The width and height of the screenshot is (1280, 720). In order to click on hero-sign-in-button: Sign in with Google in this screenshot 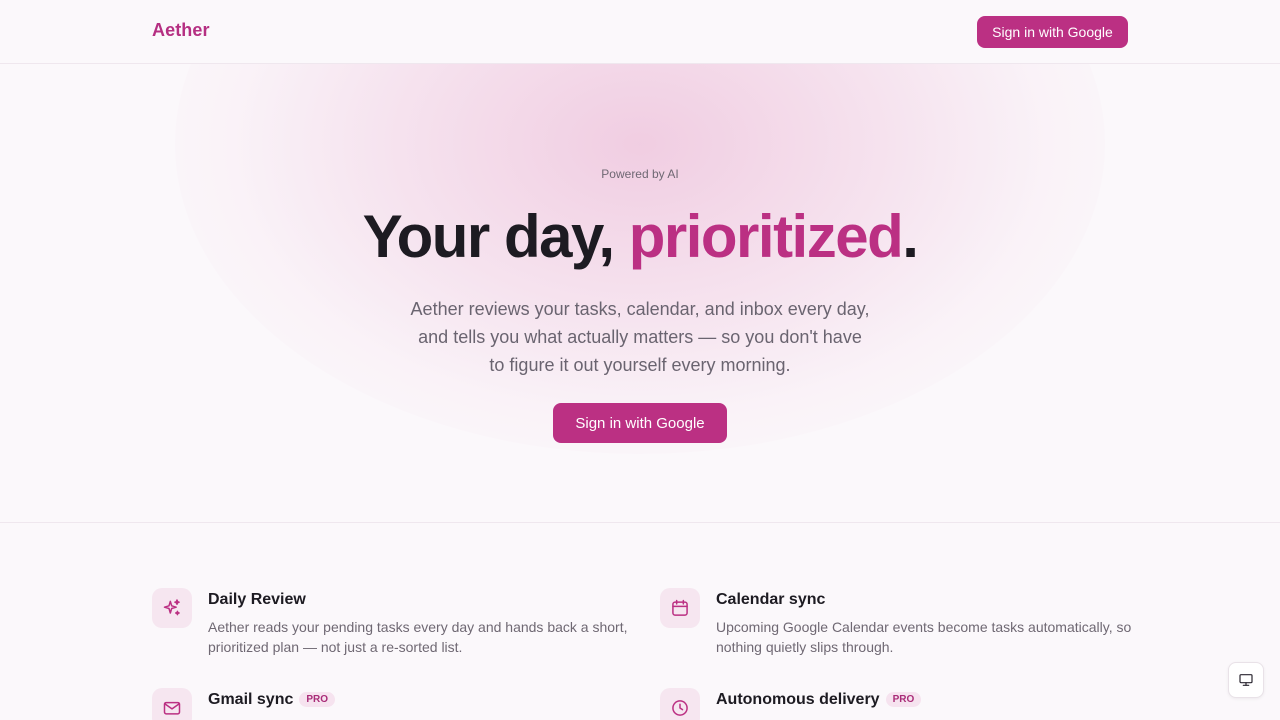, I will do `click(640, 423)`.